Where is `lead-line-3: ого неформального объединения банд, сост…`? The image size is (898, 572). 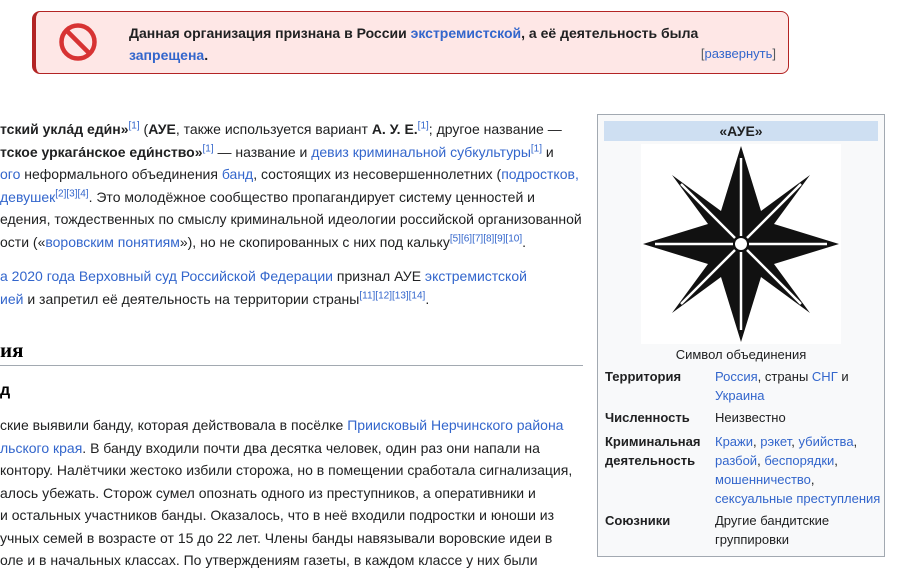
lead-line-3: ого неформального объединения банд, сост… is located at coordinates (289, 174).